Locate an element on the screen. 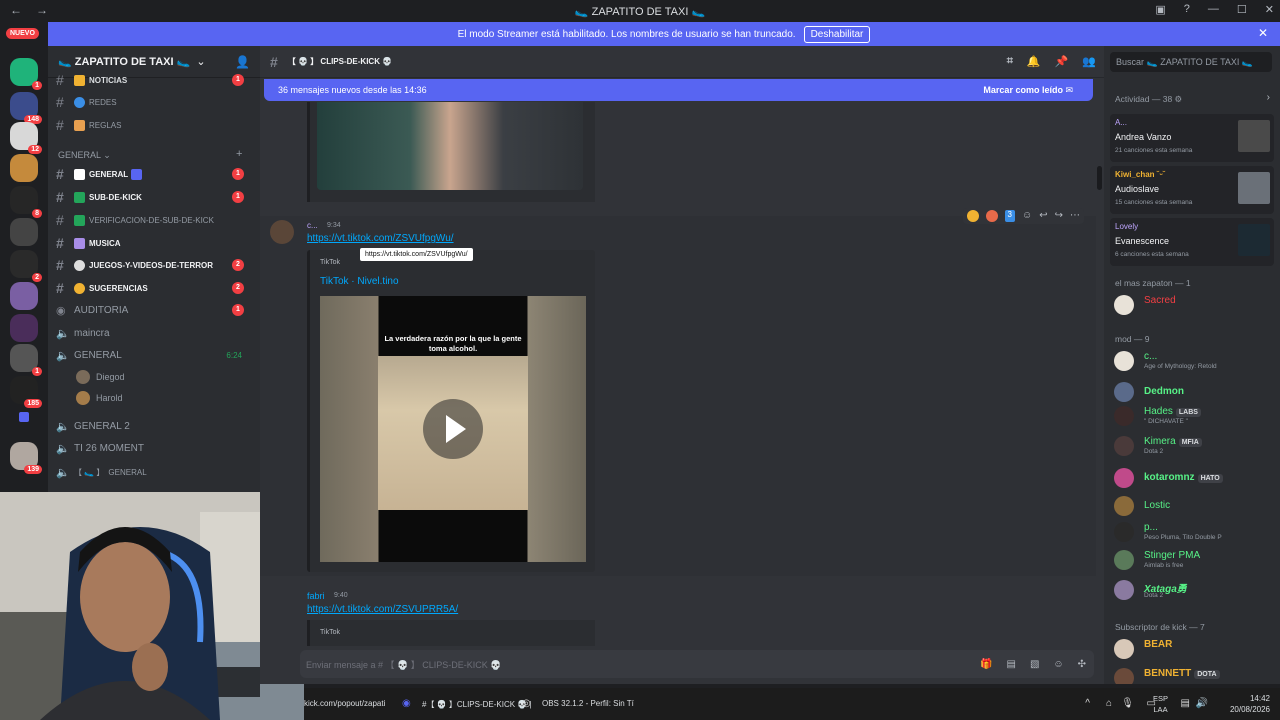 The image size is (1280, 720). pin-icon: 📌 is located at coordinates (1062, 61).